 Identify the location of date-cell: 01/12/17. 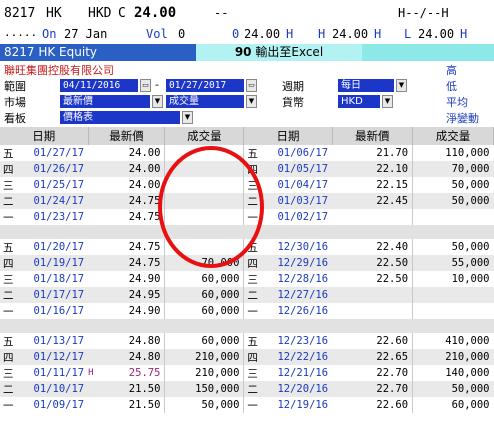
(59, 357).